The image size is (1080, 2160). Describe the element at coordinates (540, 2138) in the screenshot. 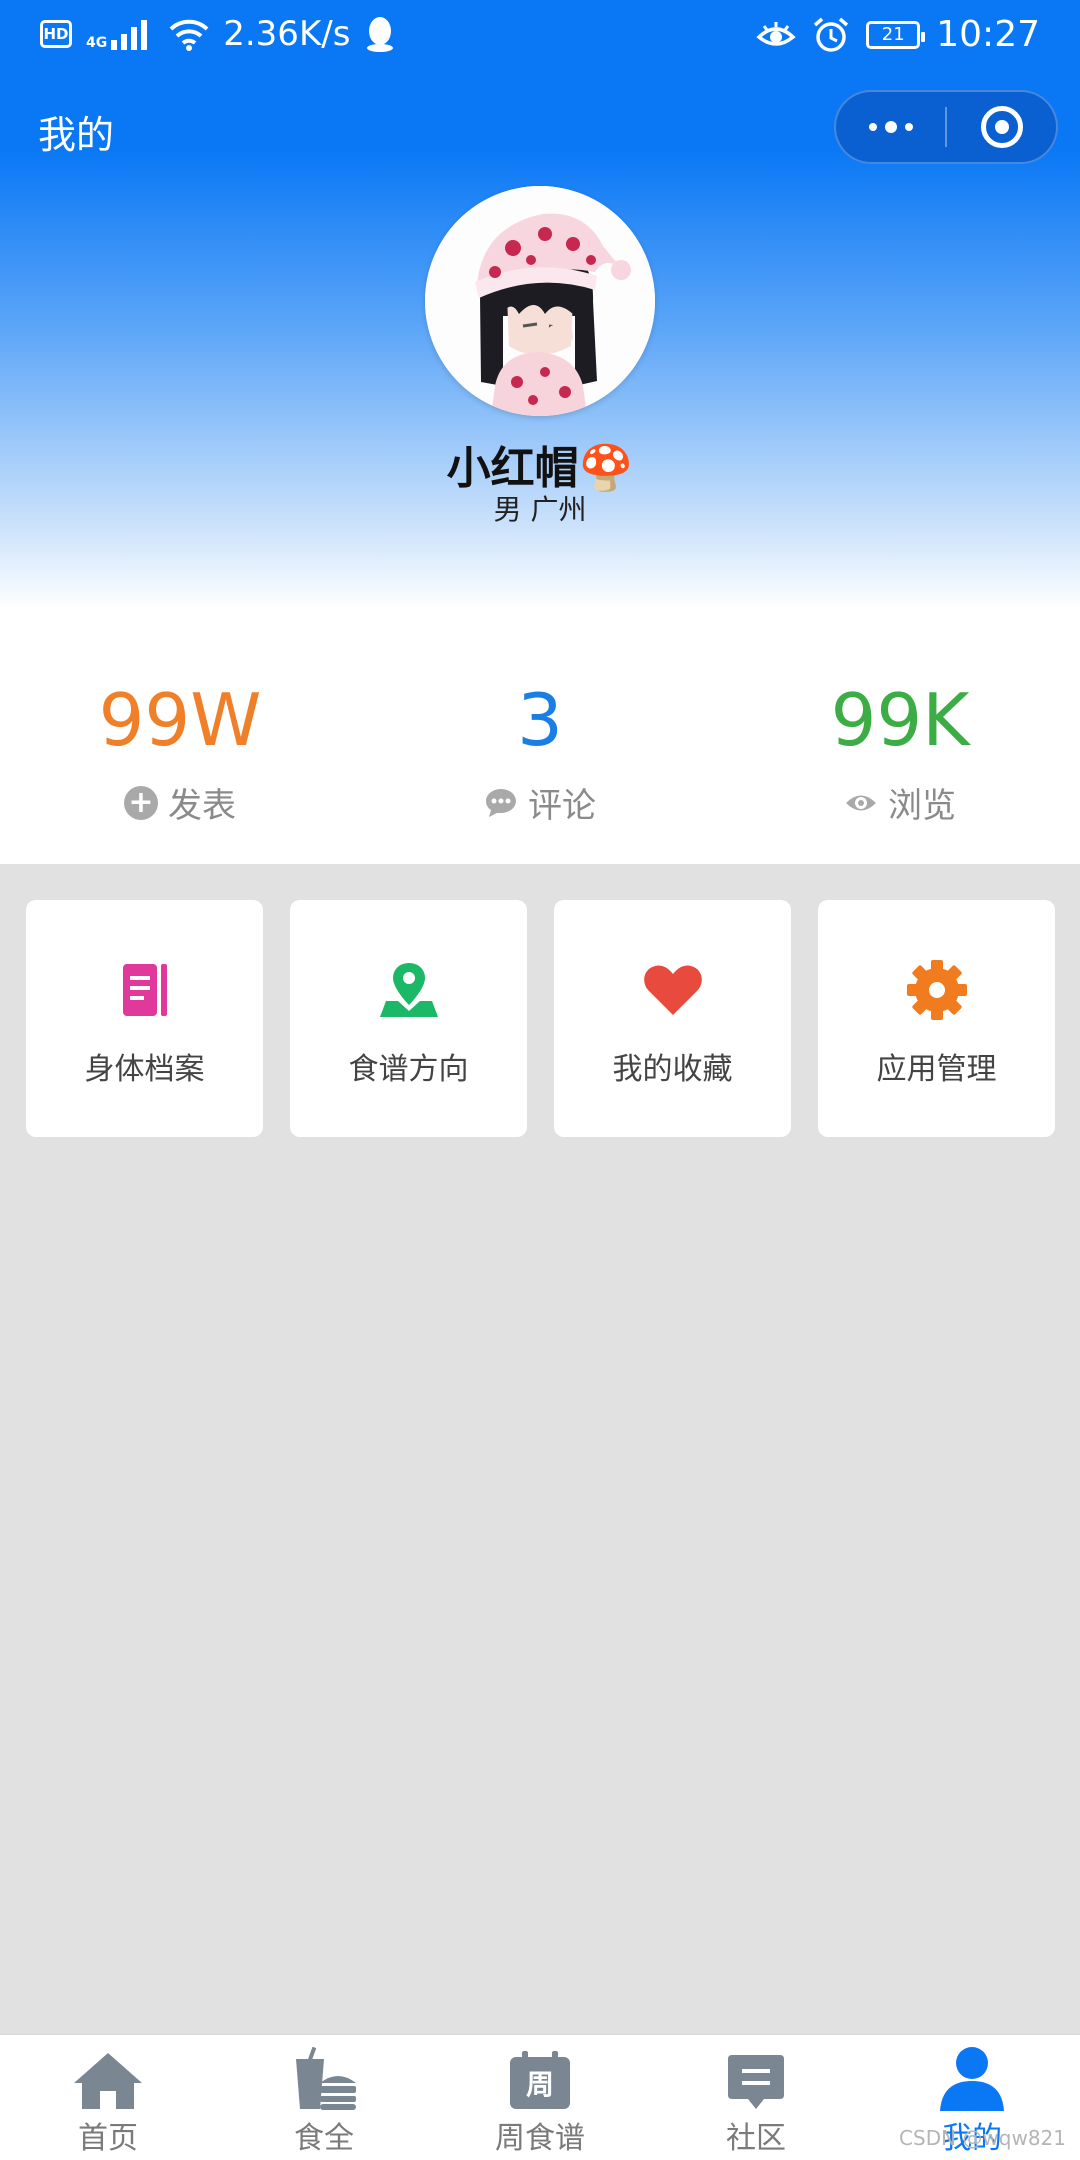

I see `tab-label: 周食谱` at that location.